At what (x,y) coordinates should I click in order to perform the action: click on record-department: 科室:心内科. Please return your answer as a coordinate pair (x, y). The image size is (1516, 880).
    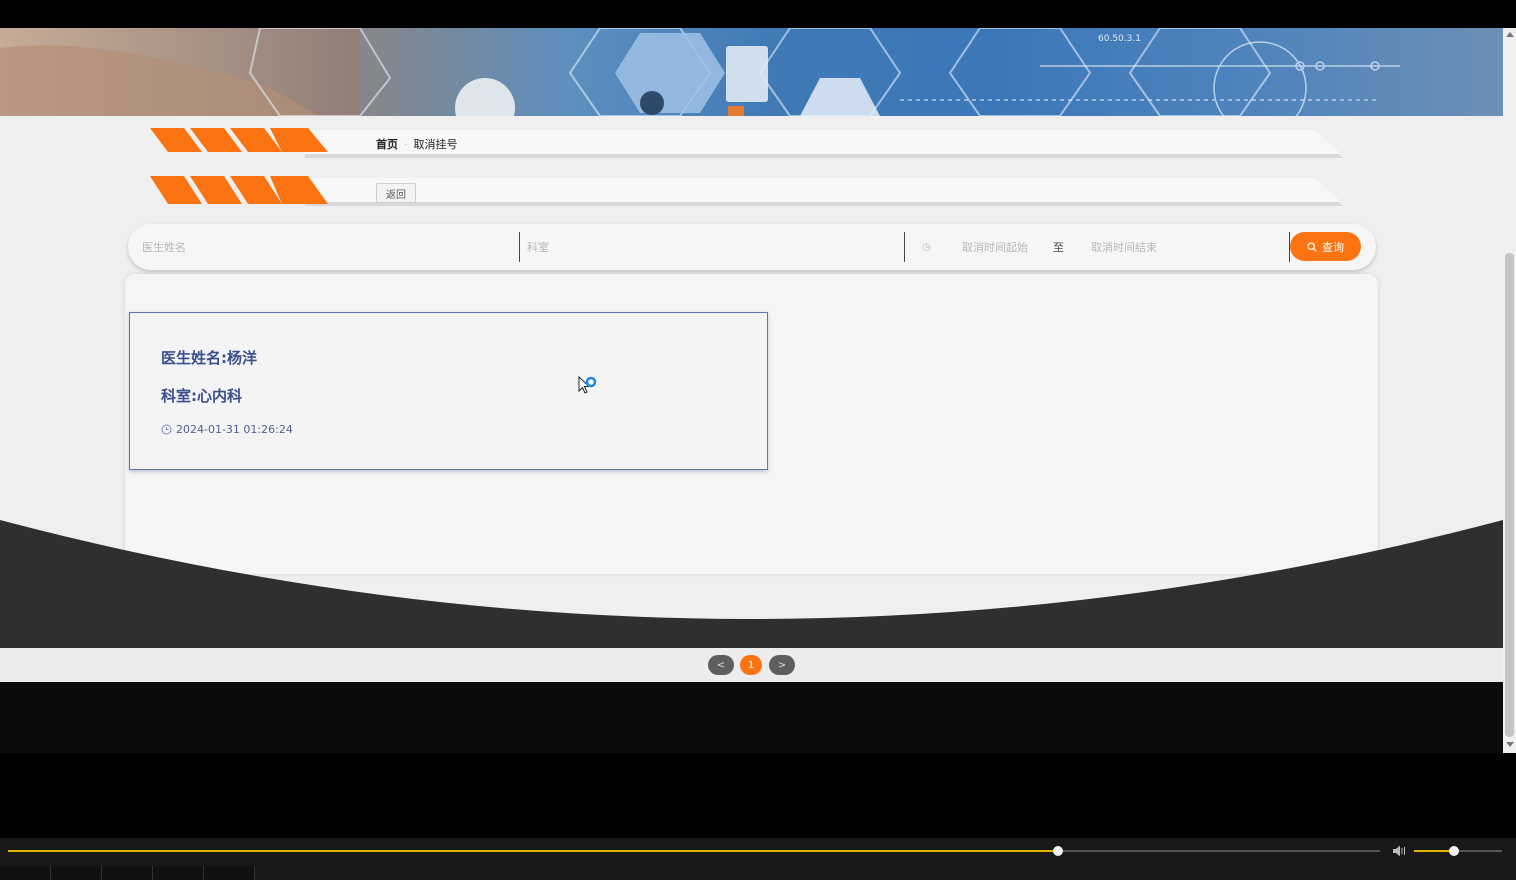
    Looking at the image, I should click on (201, 396).